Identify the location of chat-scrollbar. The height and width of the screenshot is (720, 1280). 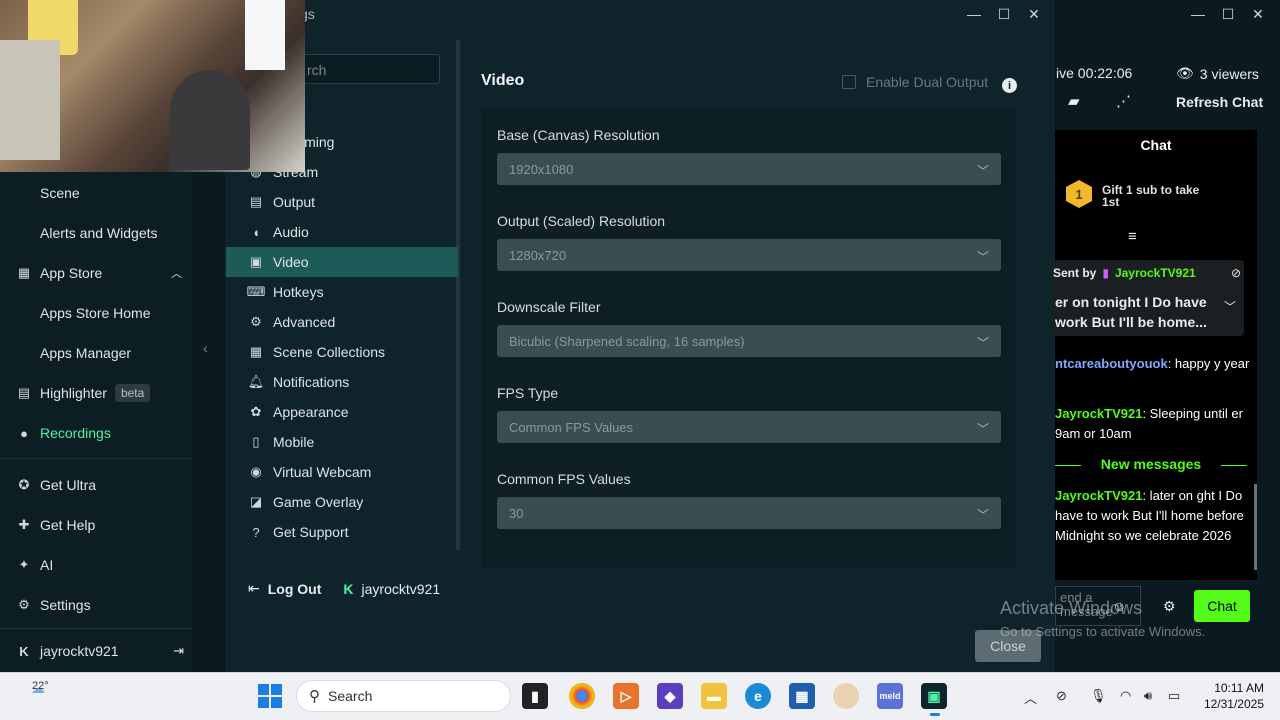
(1255, 527).